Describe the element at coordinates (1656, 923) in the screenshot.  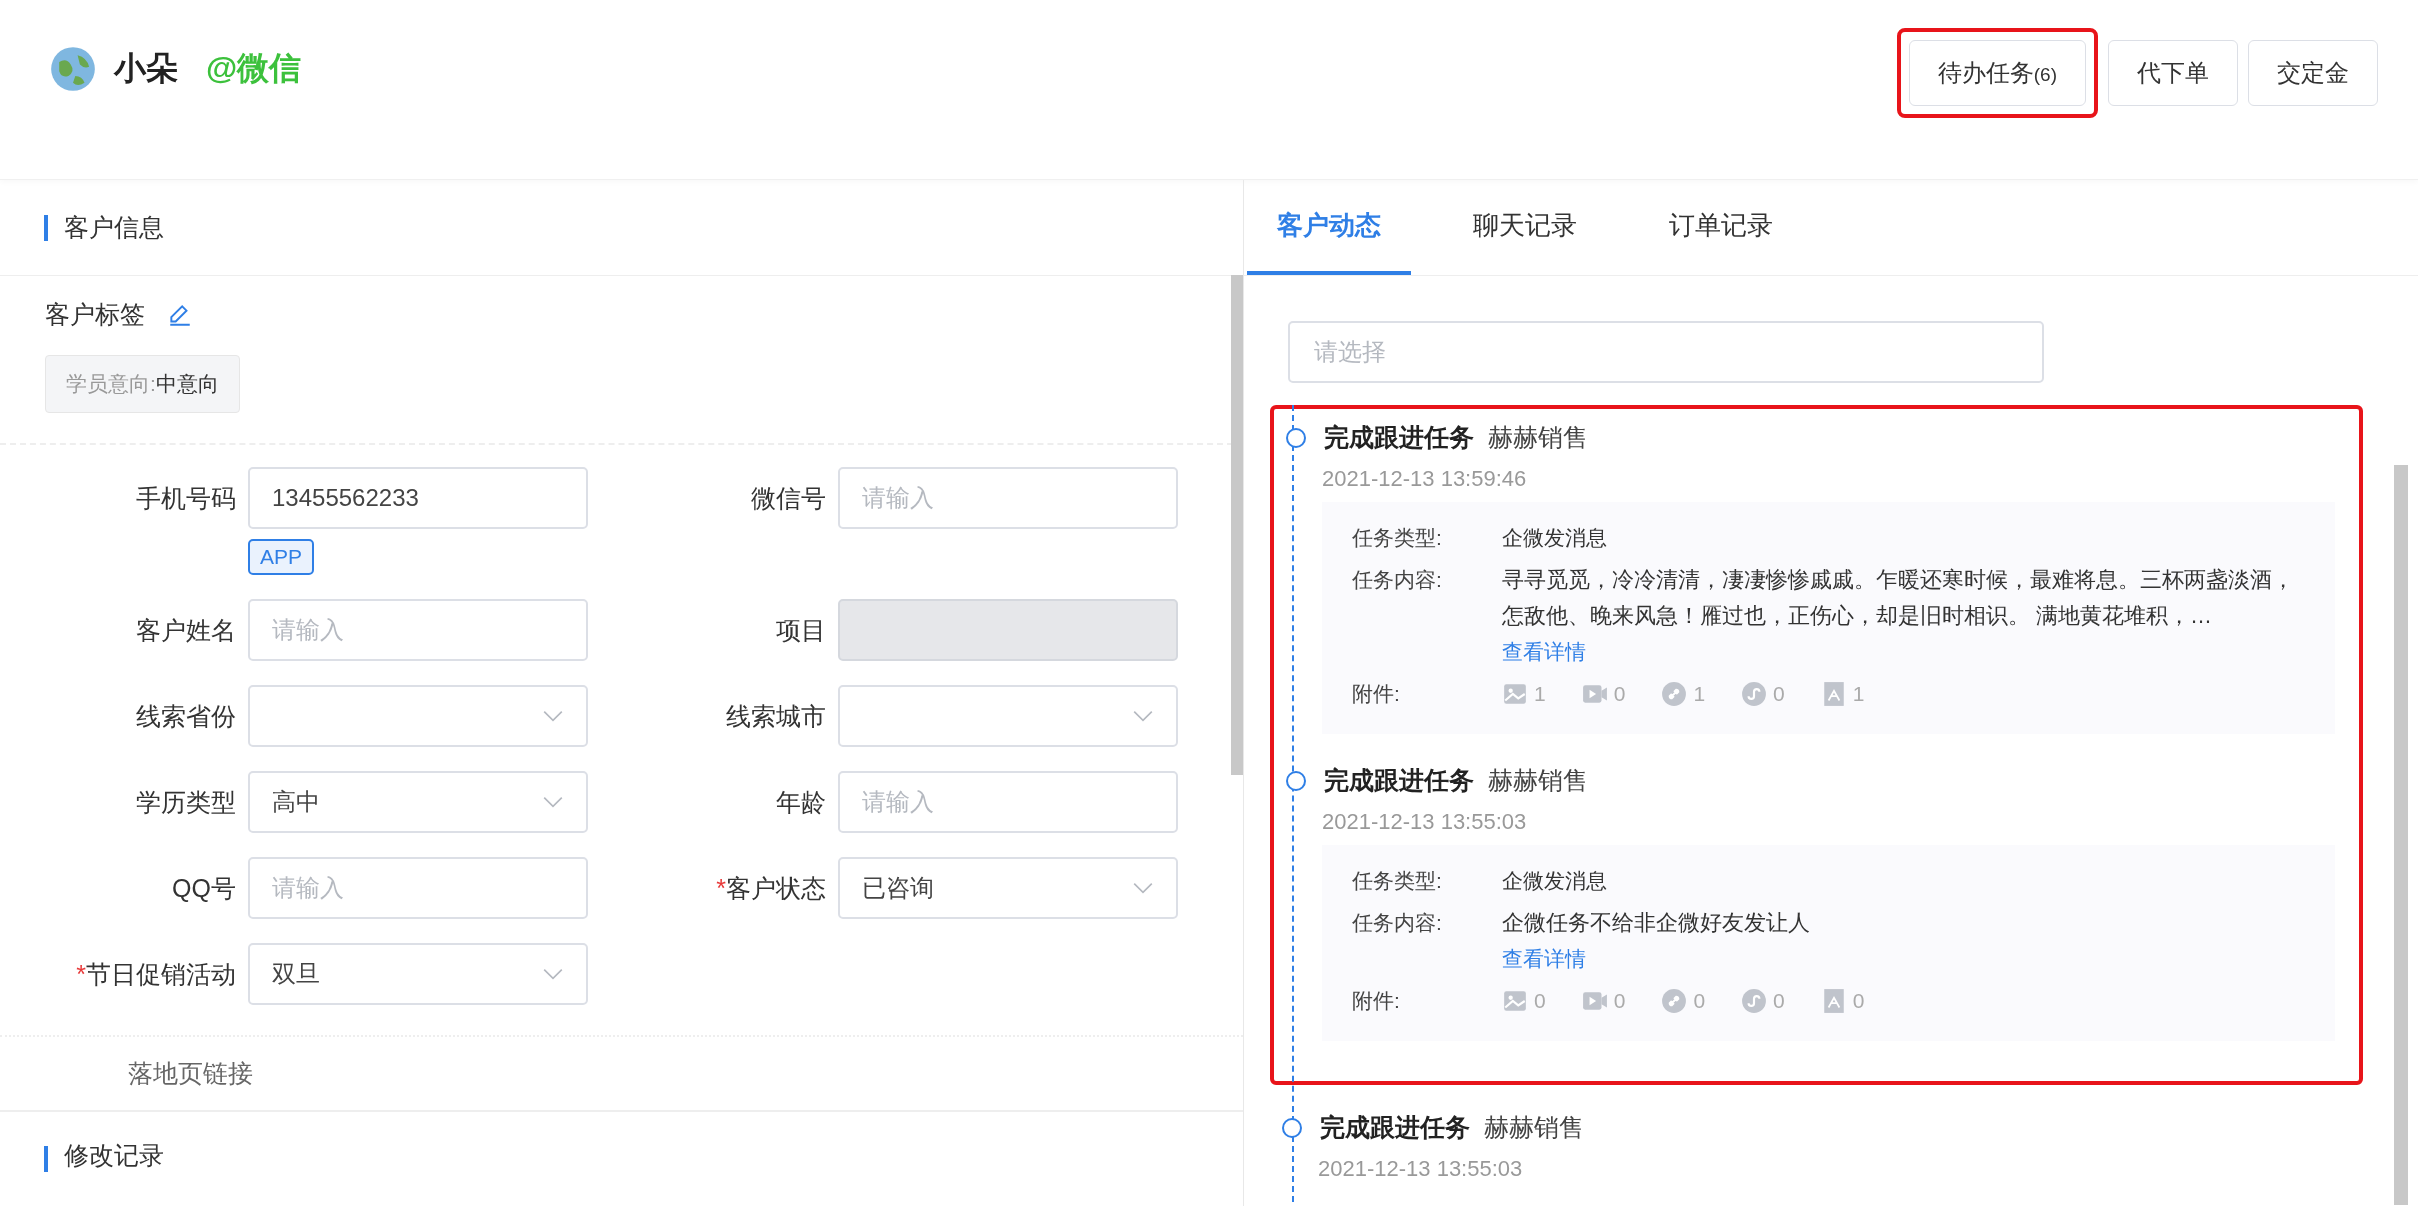
I see `detail-value: 企微任务不给非企微好友发让人` at that location.